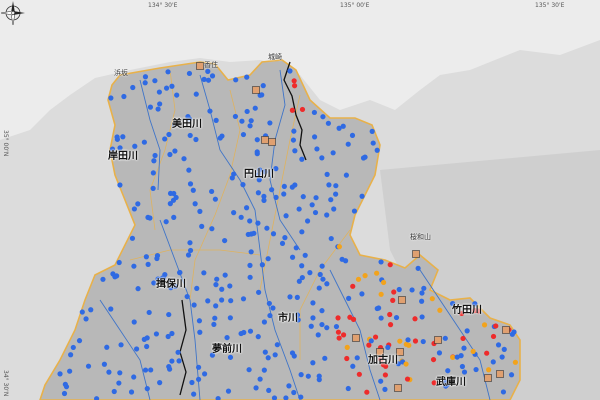 The image size is (600, 400). Describe the element at coordinates (163, 5) in the screenshot. I see `graticule-label-lon-1: 134° 30'E` at that location.